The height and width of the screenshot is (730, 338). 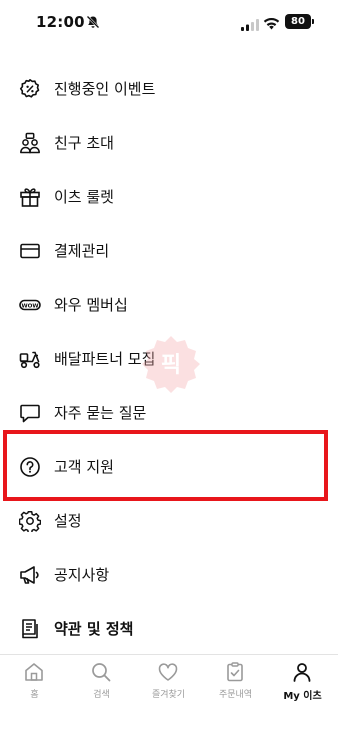 I want to click on menu-item-label: 와우 멤버십, so click(x=91, y=305).